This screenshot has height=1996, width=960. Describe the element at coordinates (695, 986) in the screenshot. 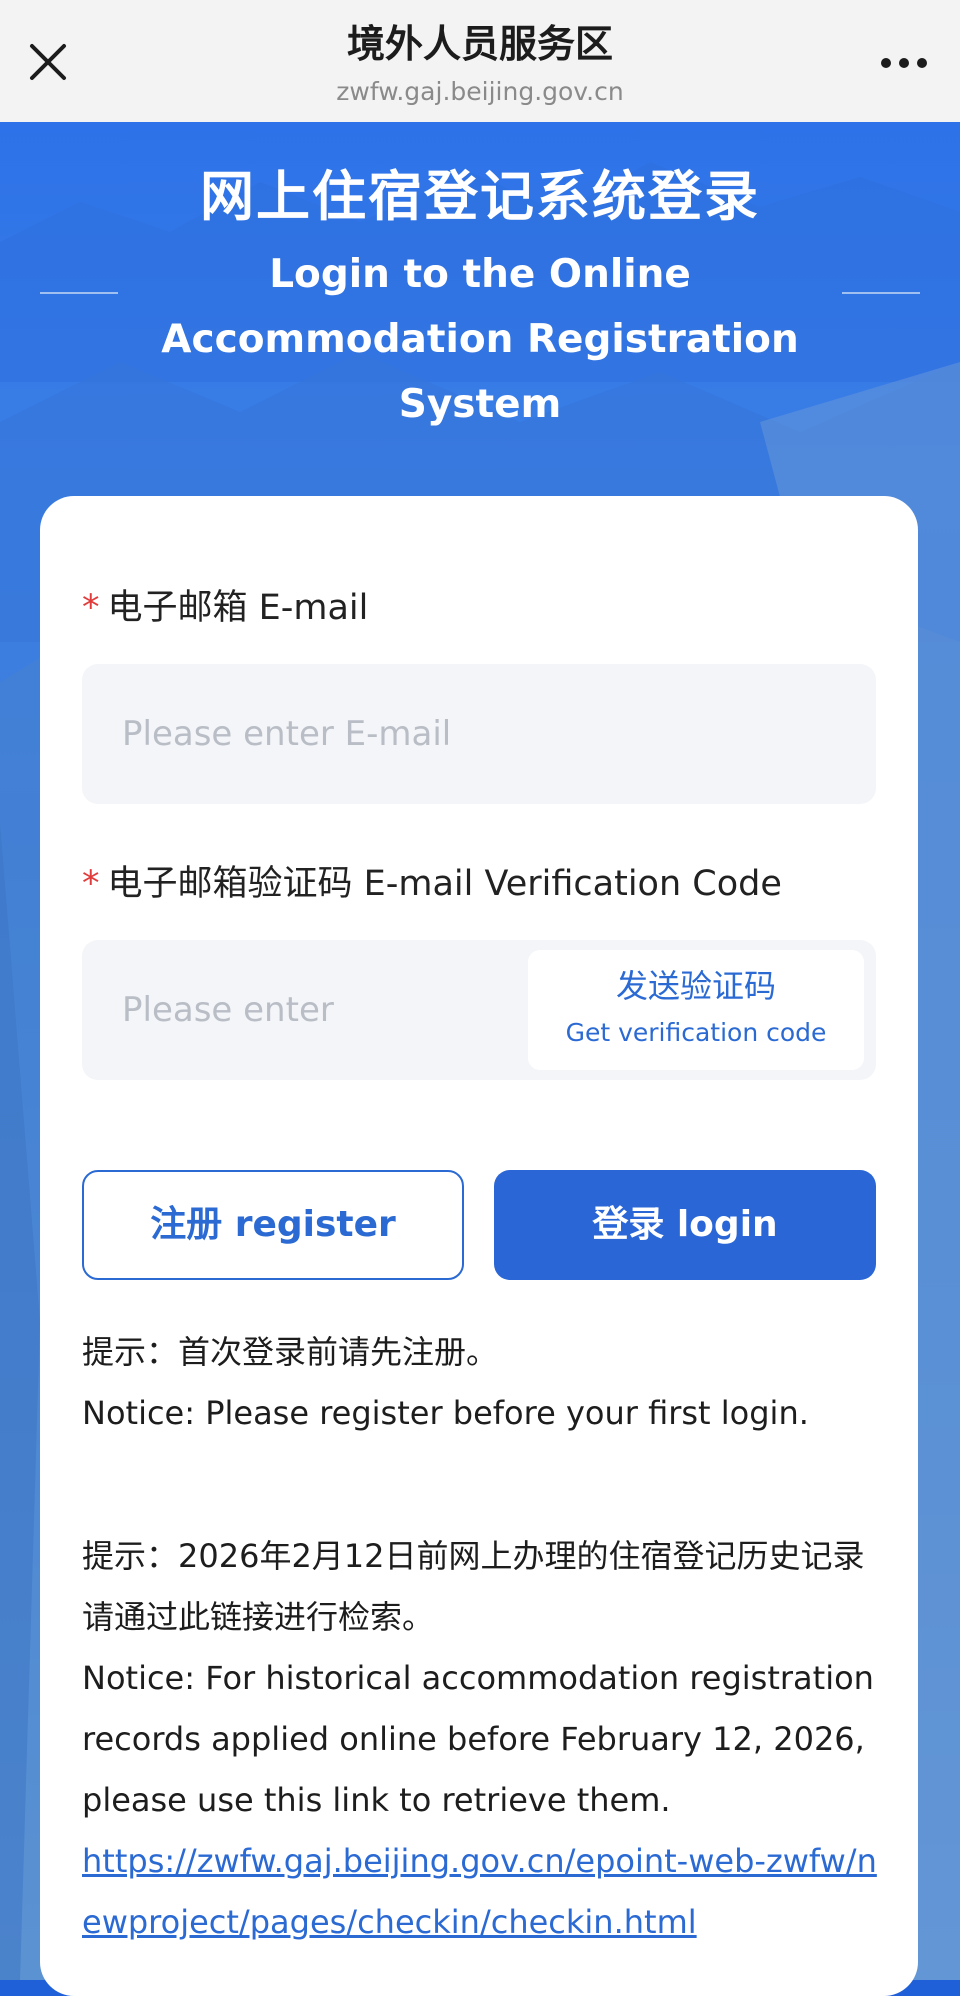

I see `send-code-label-cn: 发送验证码` at that location.